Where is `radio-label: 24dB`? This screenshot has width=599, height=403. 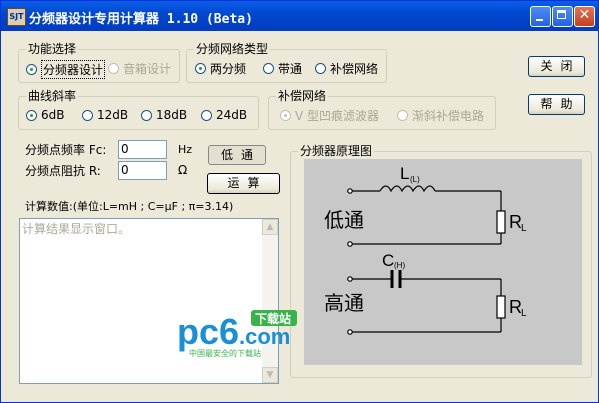 radio-label: 24dB is located at coordinates (232, 115).